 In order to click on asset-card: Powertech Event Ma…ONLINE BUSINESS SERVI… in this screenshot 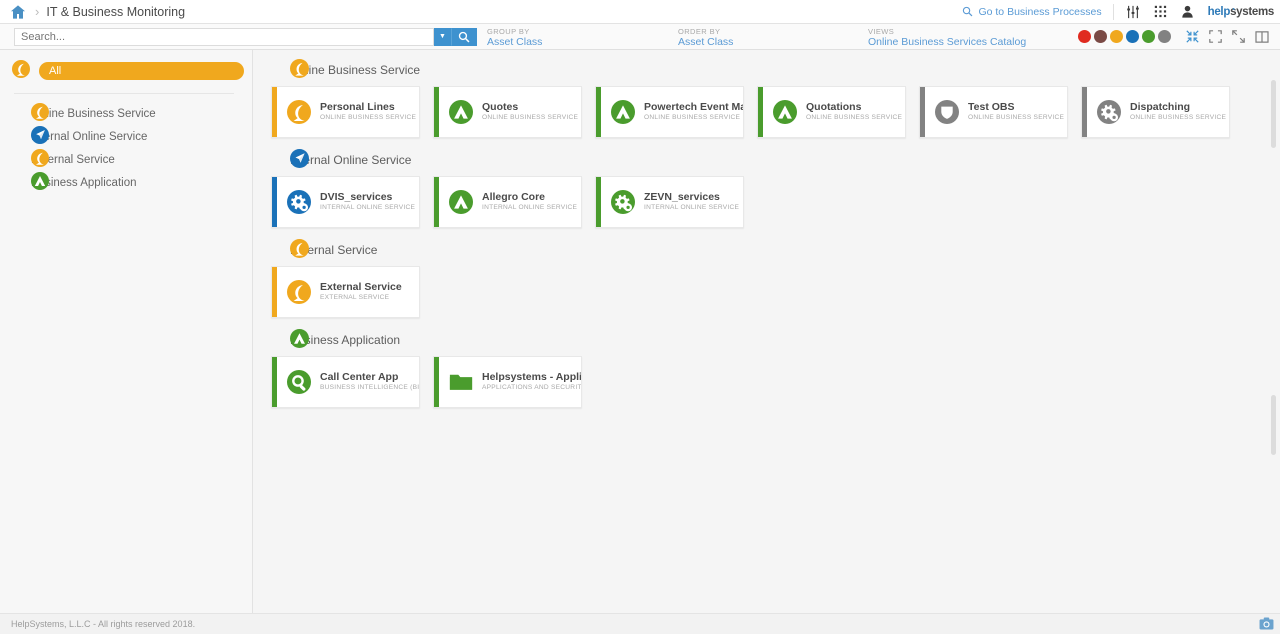, I will do `click(669, 112)`.